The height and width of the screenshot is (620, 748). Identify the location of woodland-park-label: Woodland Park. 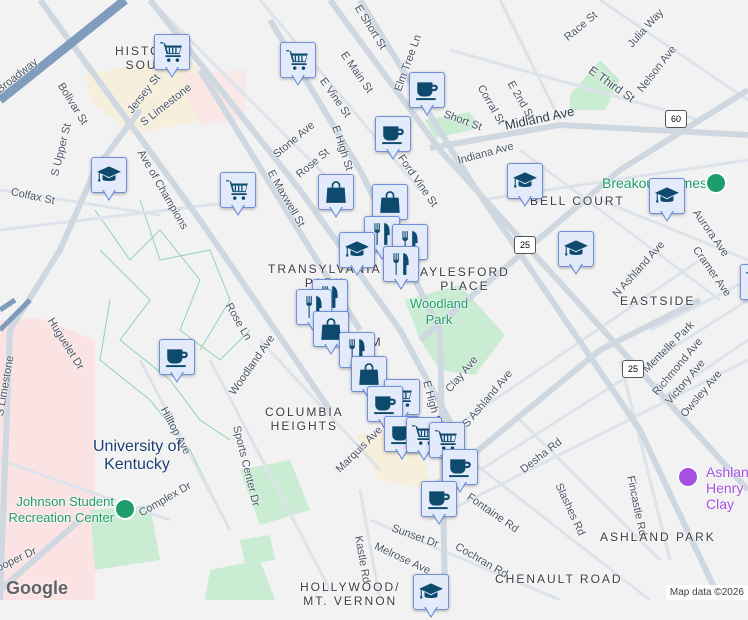
(439, 312).